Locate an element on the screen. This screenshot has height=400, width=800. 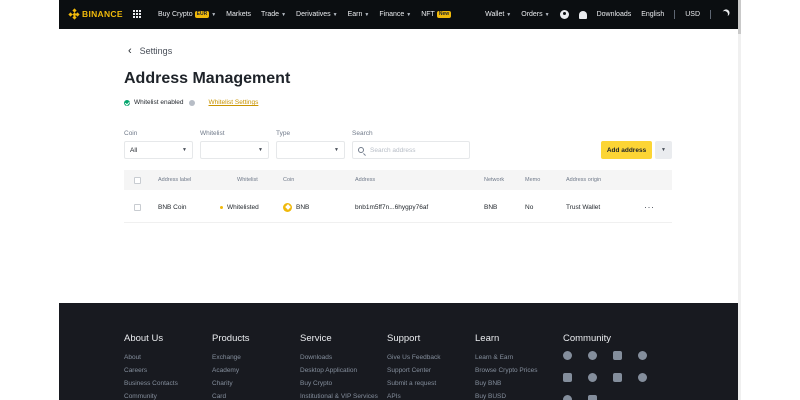
nav-divider is located at coordinates (710, 14).